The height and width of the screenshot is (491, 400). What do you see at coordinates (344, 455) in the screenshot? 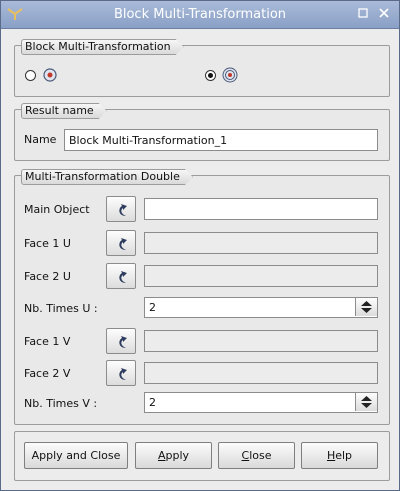
I see `help-label: elp` at bounding box center [344, 455].